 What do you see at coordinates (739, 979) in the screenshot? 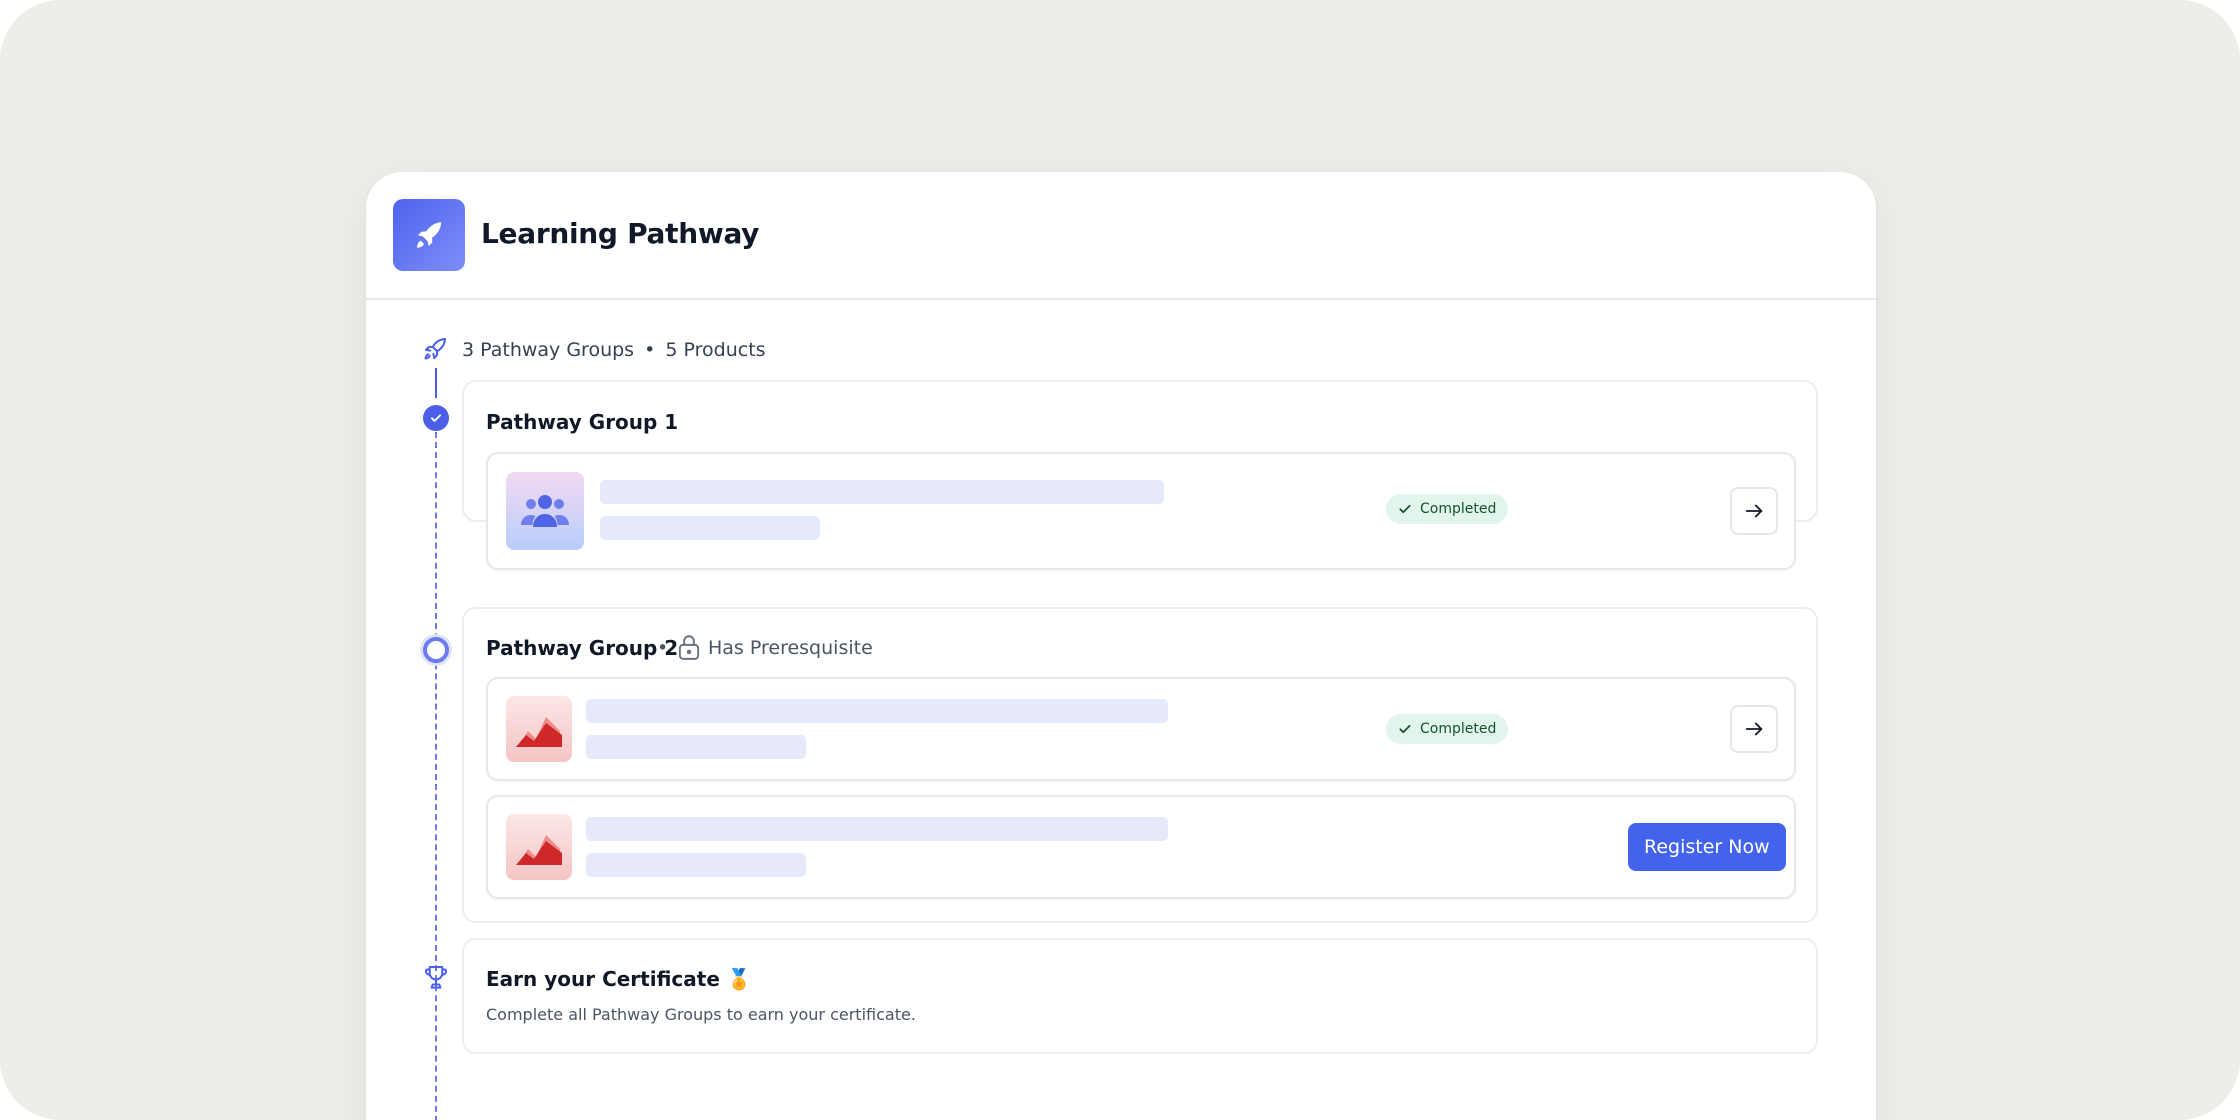
I see `medal-icon: 🏅` at bounding box center [739, 979].